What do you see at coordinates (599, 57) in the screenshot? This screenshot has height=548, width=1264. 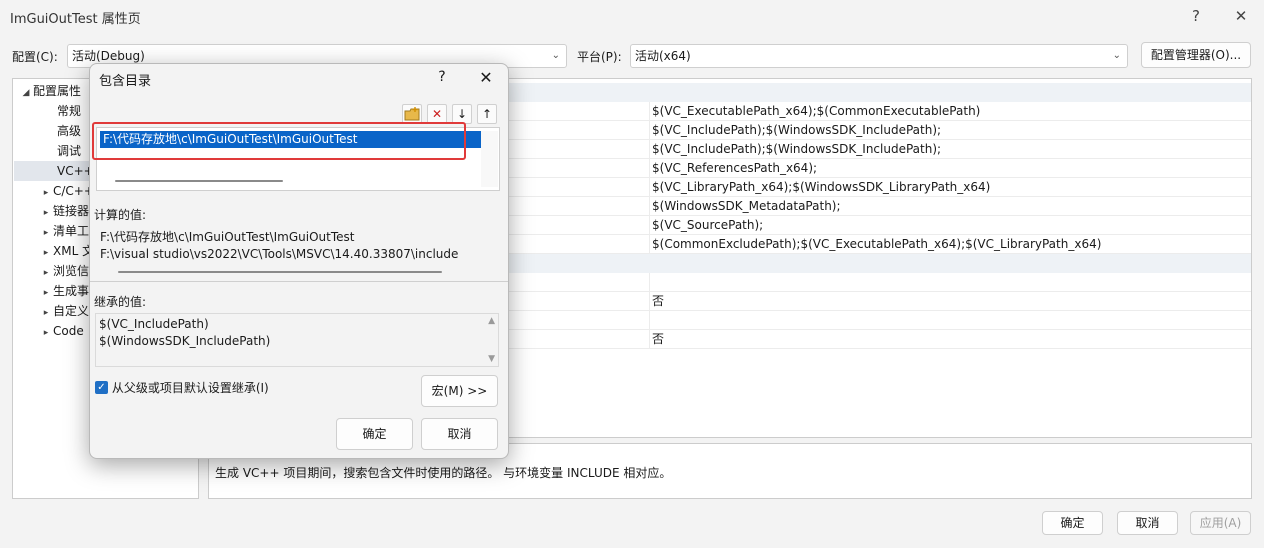 I see `platform-label: 平台(P):` at bounding box center [599, 57].